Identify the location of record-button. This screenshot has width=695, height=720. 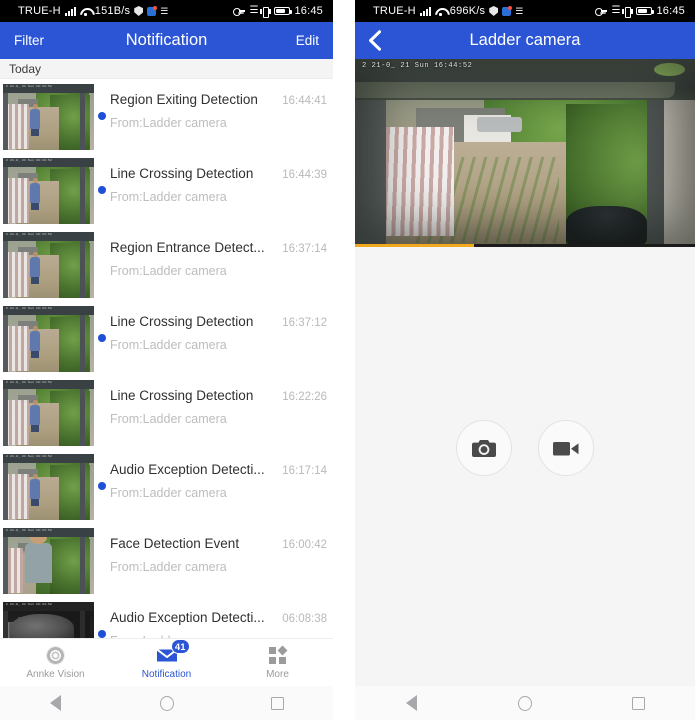
(566, 448).